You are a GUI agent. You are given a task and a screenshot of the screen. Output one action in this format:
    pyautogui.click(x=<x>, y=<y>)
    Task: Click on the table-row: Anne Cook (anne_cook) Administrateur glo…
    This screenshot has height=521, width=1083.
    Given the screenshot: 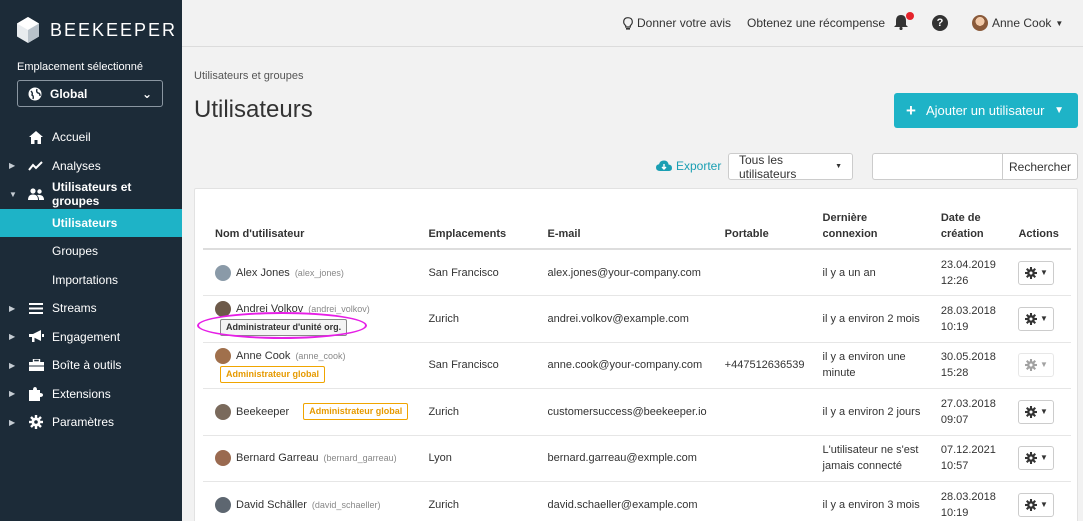 What is the action you would take?
    pyautogui.click(x=637, y=365)
    